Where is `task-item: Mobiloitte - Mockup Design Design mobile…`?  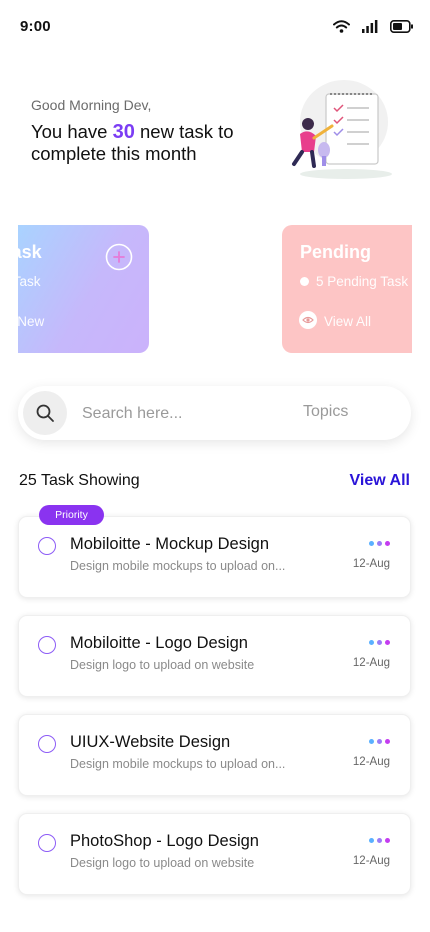 task-item: Mobiloitte - Mockup Design Design mobile… is located at coordinates (214, 557).